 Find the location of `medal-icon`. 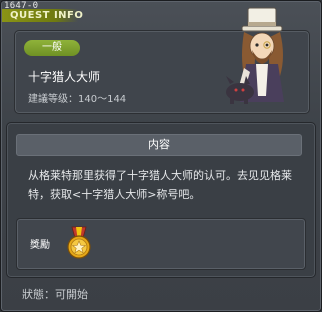

medal-icon is located at coordinates (79, 243).